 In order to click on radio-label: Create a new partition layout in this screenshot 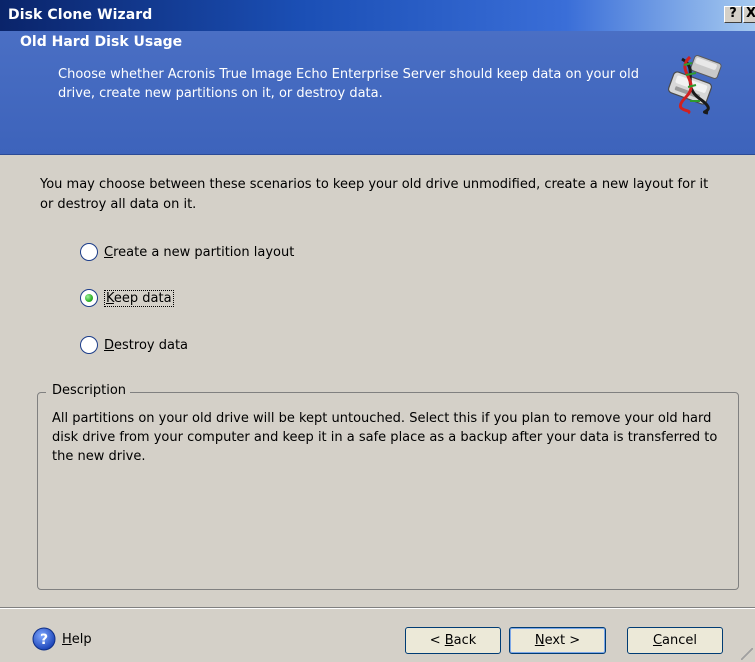, I will do `click(199, 252)`.